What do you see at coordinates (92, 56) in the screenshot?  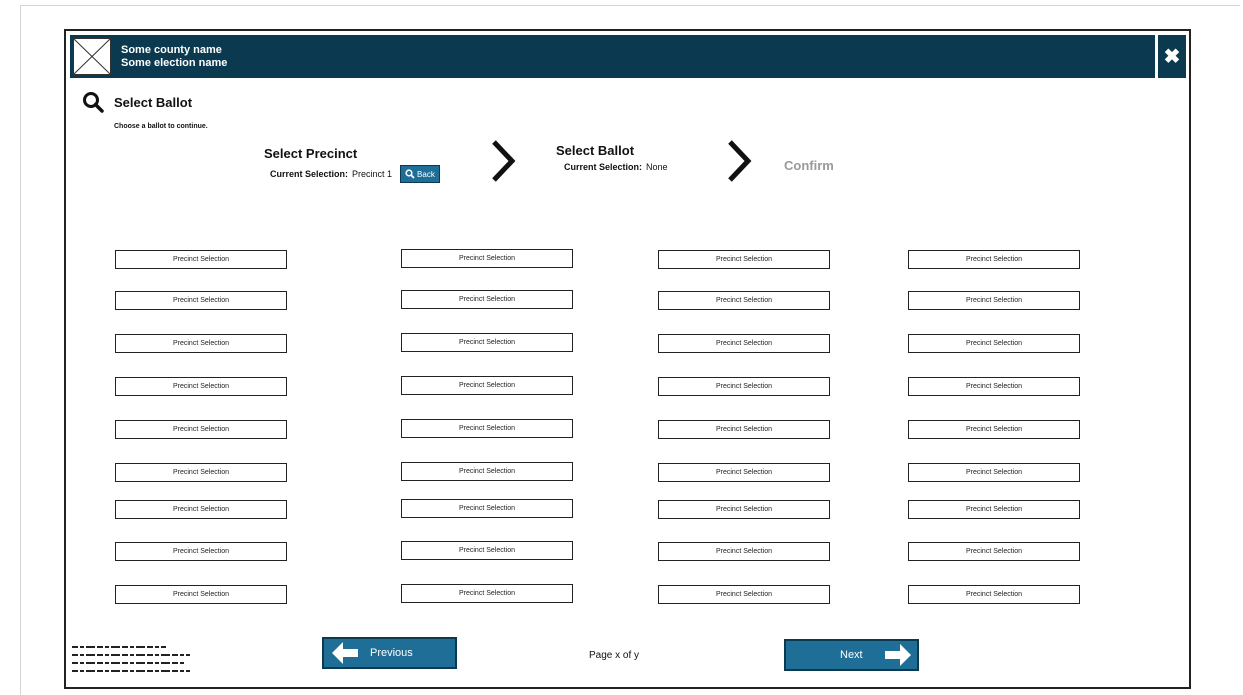 I see `logo-placeholder` at bounding box center [92, 56].